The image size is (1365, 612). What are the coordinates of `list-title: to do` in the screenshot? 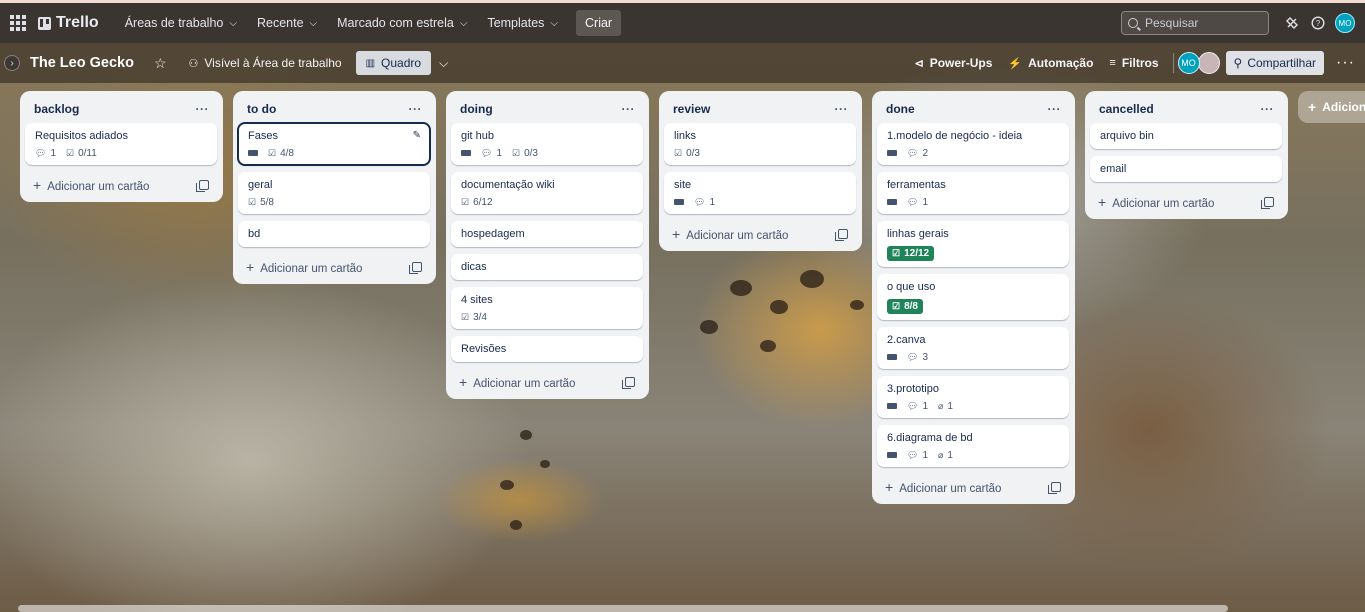 It's located at (261, 109).